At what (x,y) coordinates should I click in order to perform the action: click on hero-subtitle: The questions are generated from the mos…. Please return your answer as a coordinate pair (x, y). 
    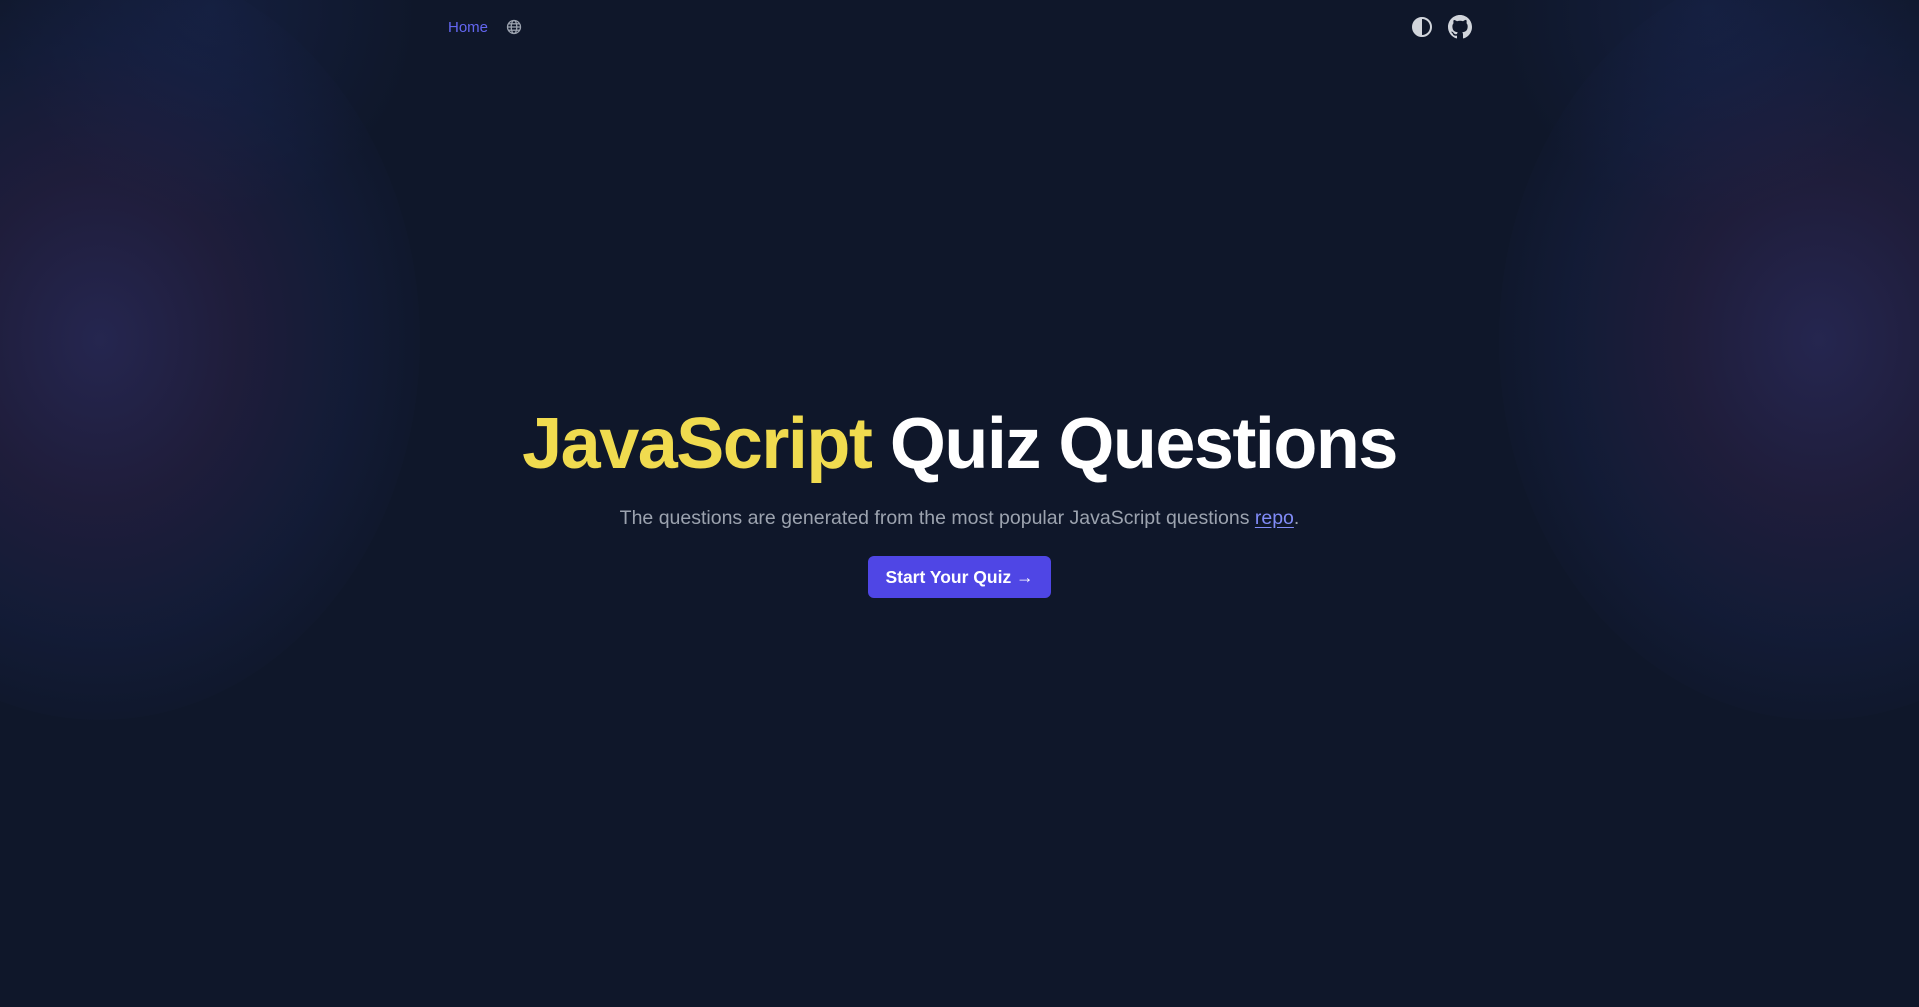
    Looking at the image, I should click on (959, 518).